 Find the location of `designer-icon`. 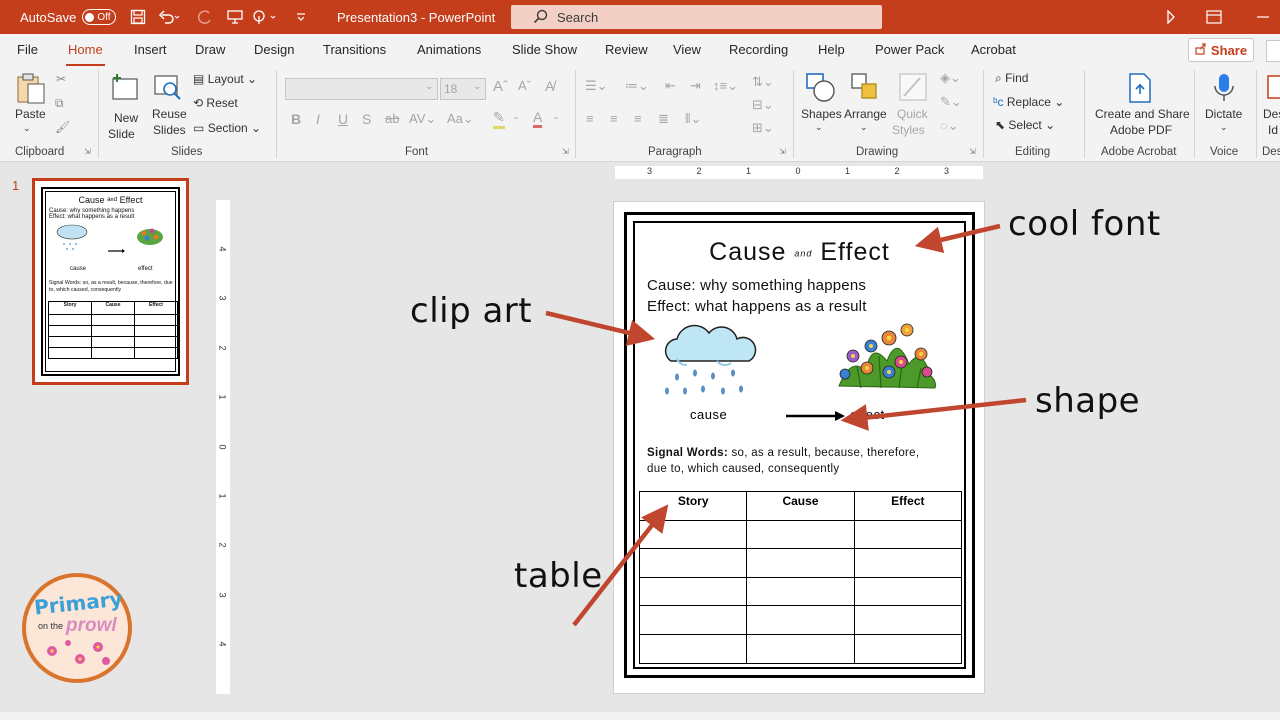

designer-icon is located at coordinates (1273, 87).